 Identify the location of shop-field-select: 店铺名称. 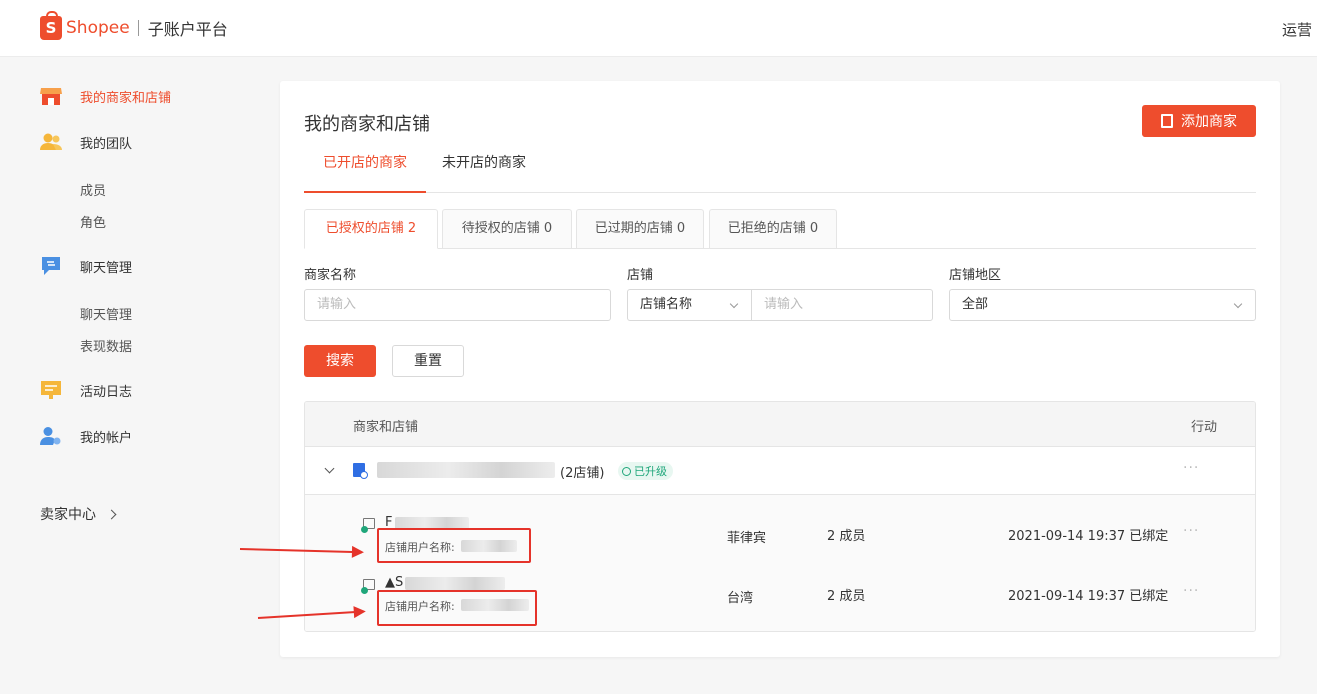
(689, 305).